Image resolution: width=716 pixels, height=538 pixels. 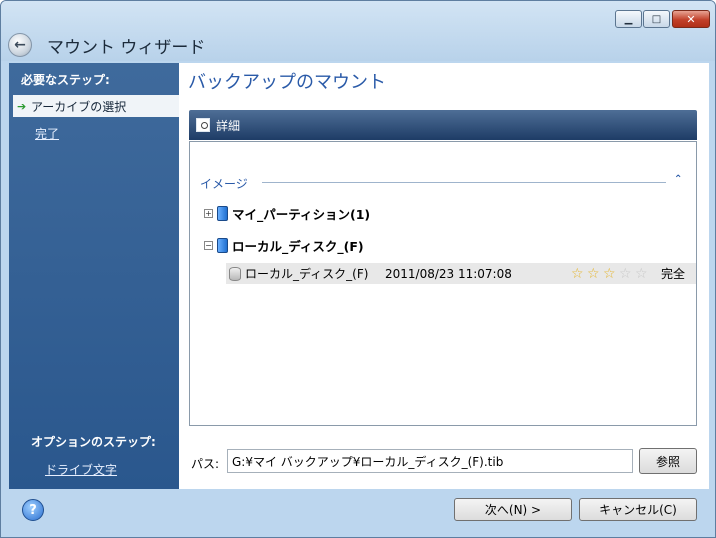 What do you see at coordinates (464, 182) in the screenshot?
I see `group-divider` at bounding box center [464, 182].